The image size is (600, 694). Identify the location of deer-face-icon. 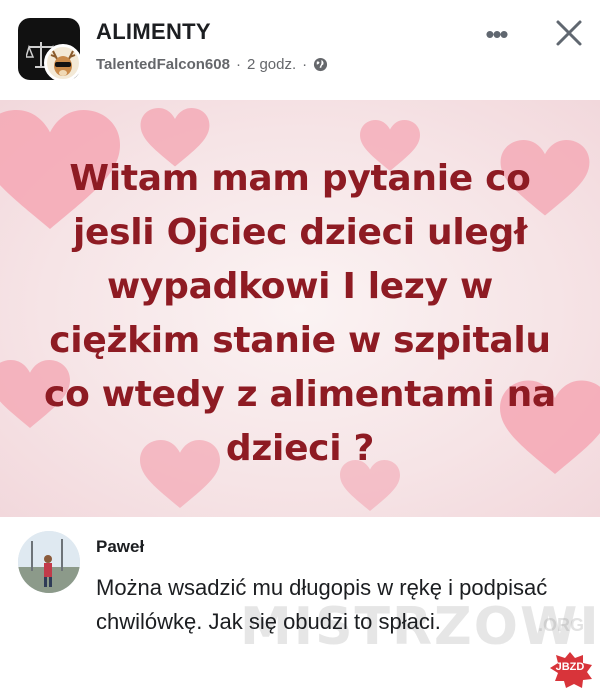
(63, 63).